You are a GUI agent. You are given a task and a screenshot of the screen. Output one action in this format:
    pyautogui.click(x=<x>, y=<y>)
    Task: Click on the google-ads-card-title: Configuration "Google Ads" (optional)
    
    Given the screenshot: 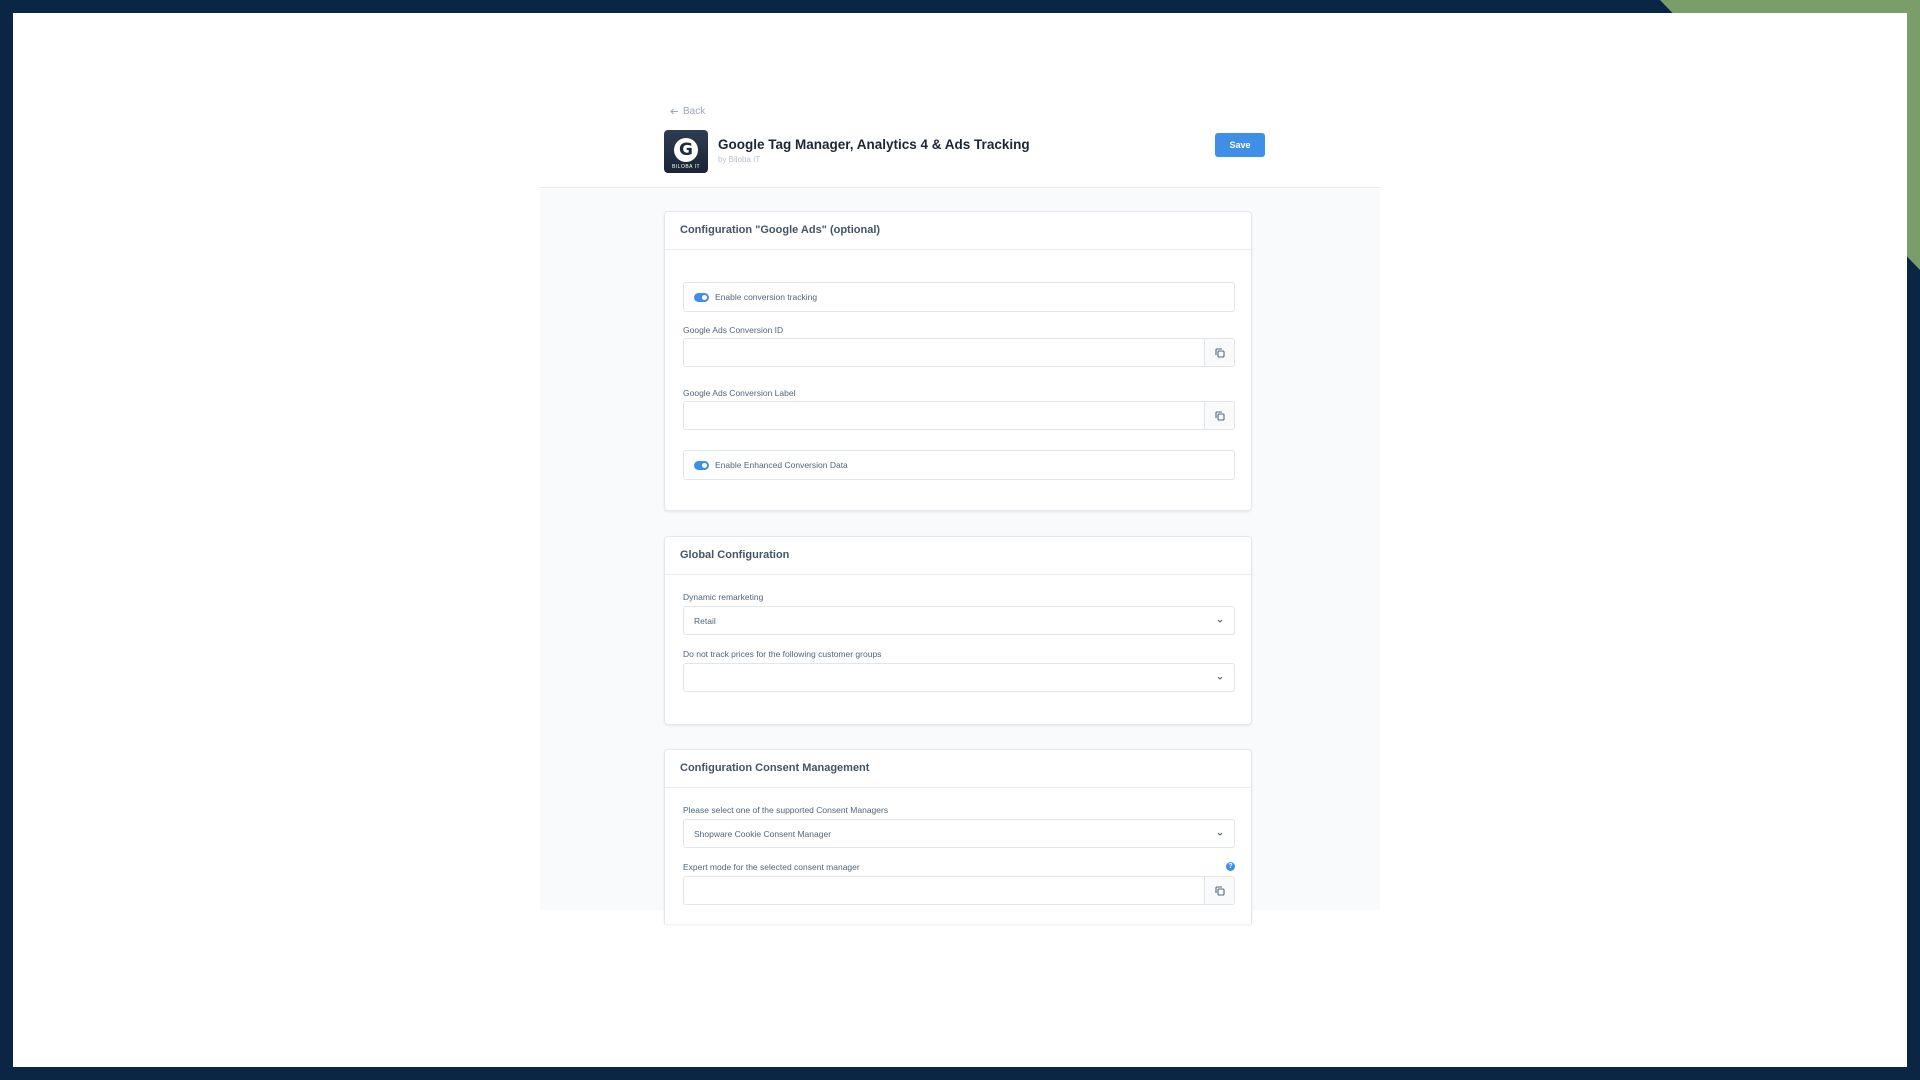 What is the action you would take?
    pyautogui.click(x=958, y=231)
    